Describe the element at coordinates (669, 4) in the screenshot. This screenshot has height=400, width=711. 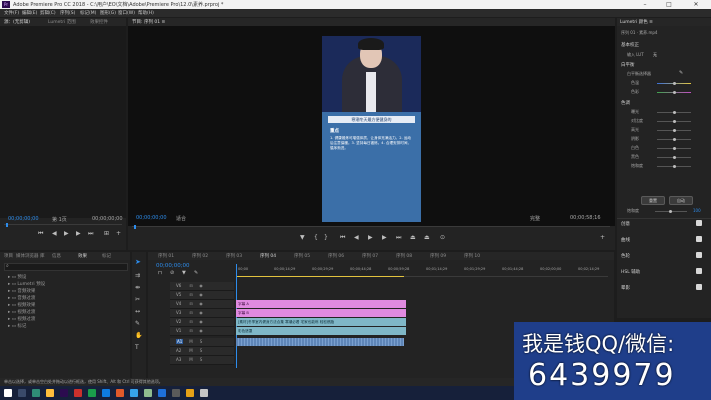
I see `maximize-icon: □` at that location.